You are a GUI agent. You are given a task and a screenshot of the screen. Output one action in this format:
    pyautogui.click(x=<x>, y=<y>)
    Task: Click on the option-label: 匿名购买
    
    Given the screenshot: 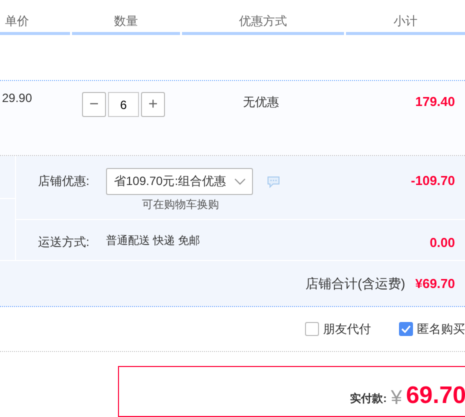 What is the action you would take?
    pyautogui.click(x=441, y=329)
    